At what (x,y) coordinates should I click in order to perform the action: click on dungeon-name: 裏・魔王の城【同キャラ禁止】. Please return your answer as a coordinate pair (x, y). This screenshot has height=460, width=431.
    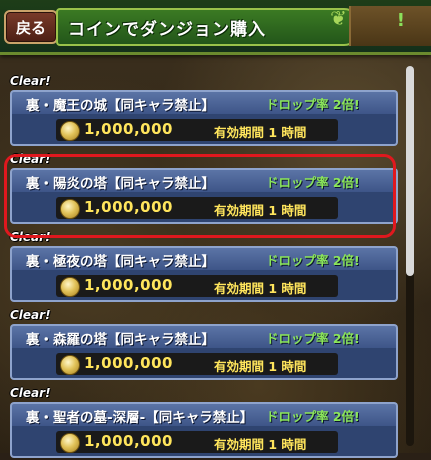
    Looking at the image, I should click on (120, 106).